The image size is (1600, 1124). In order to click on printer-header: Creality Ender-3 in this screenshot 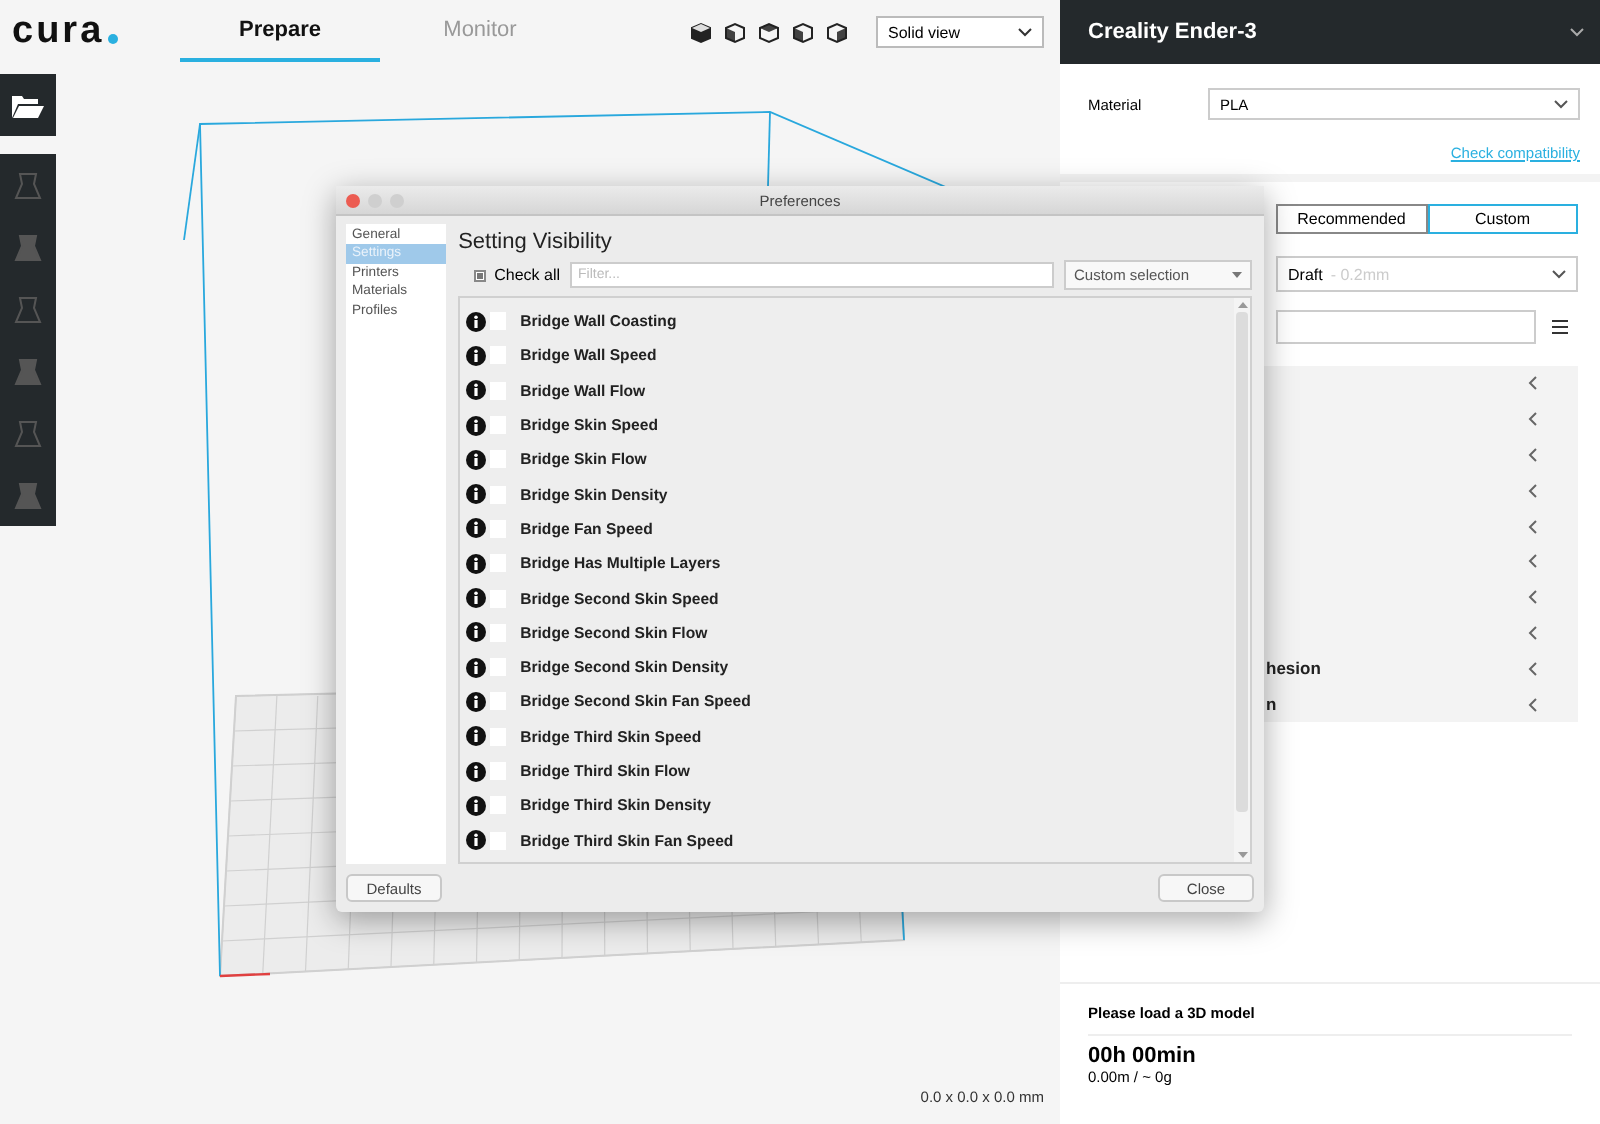, I will do `click(1330, 32)`.